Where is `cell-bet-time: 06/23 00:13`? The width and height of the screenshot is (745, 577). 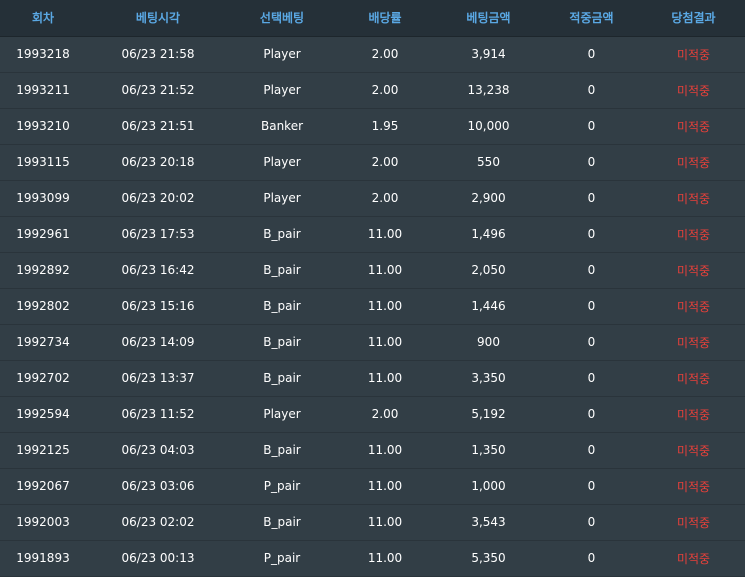
cell-bet-time: 06/23 00:13 is located at coordinates (158, 558).